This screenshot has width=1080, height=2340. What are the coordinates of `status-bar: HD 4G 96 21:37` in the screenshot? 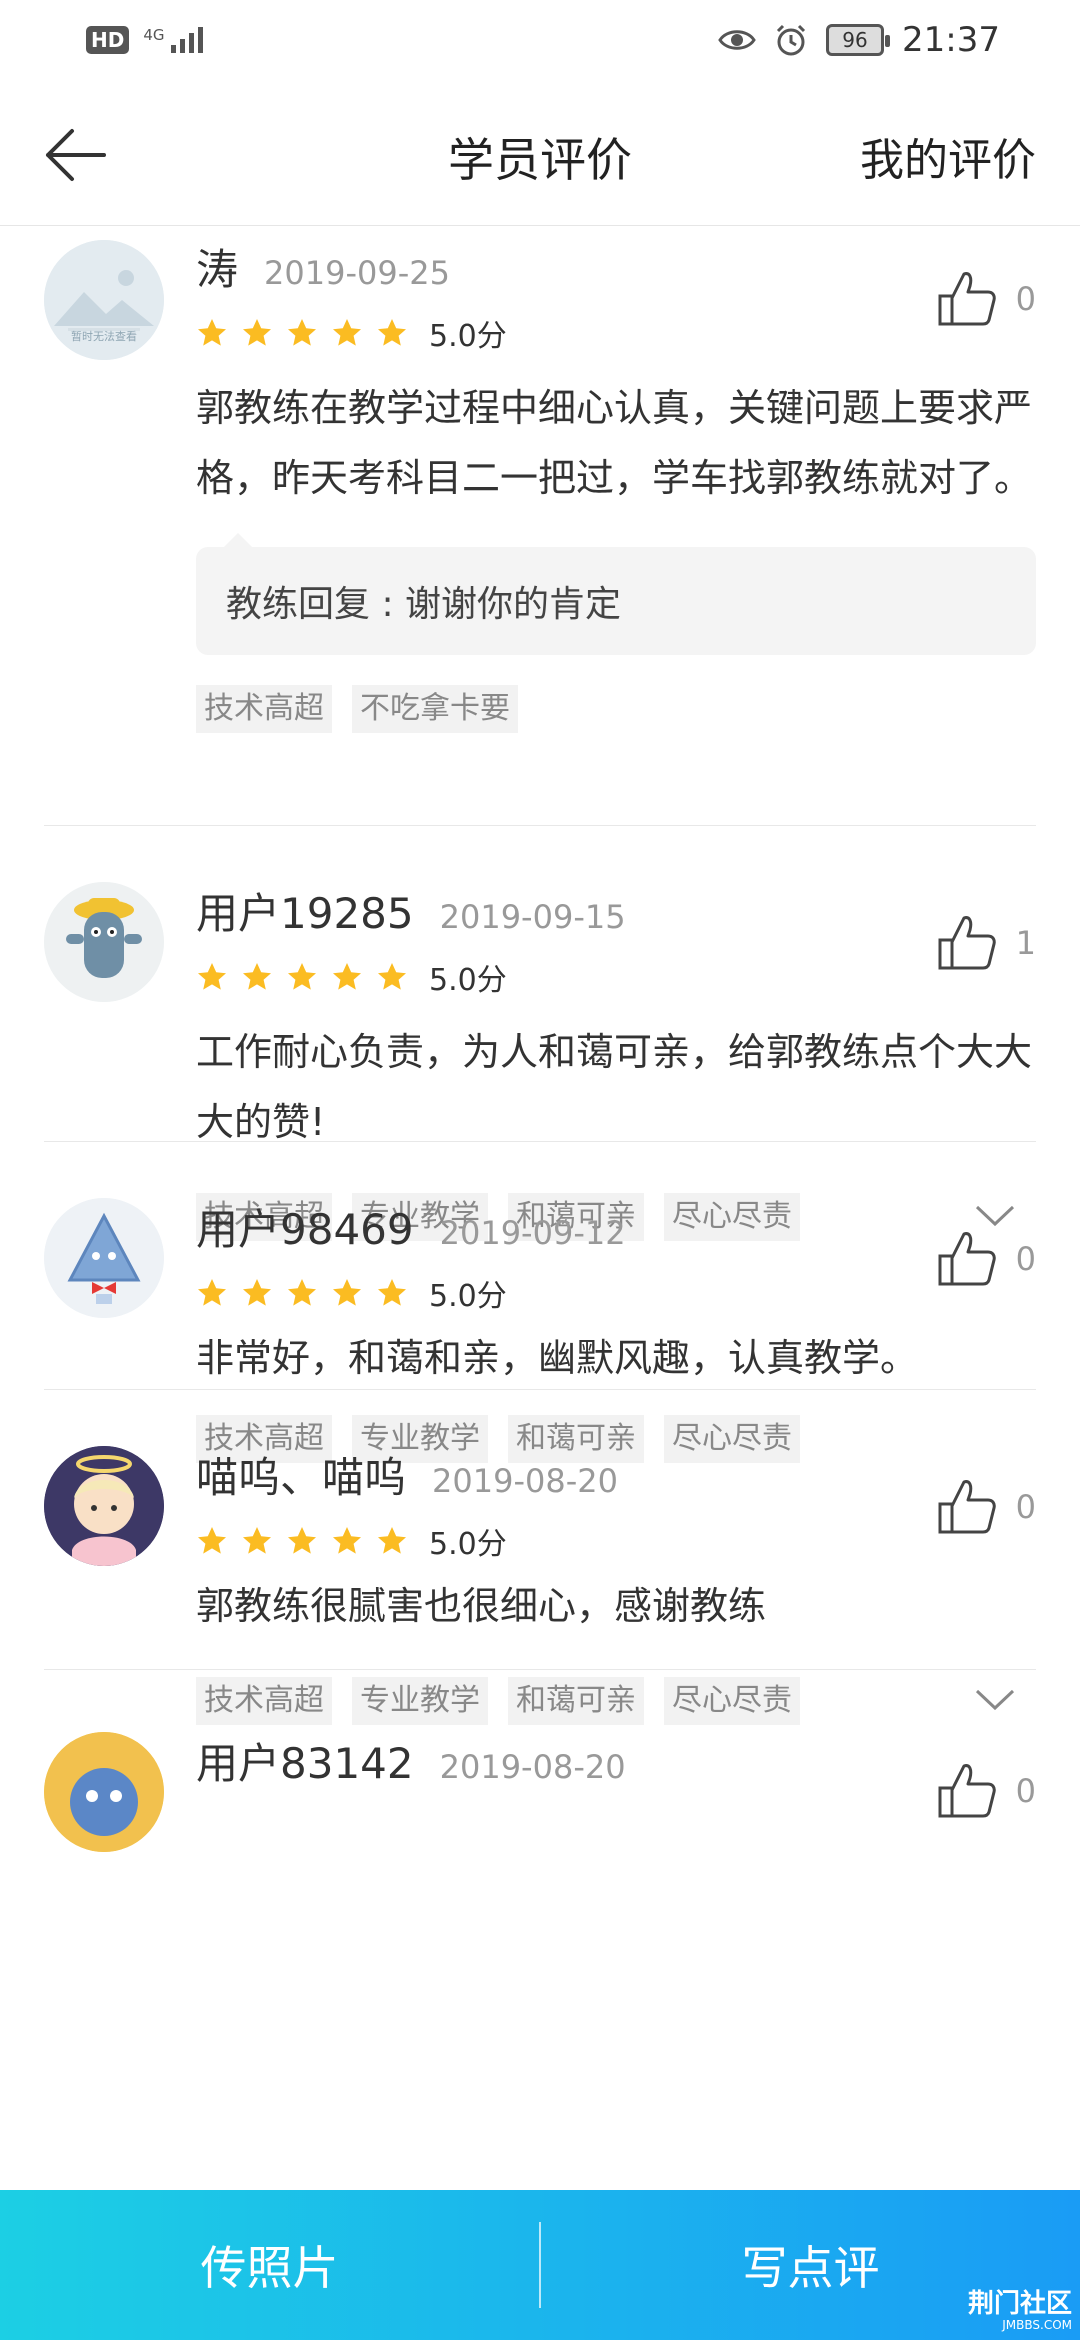 It's located at (540, 40).